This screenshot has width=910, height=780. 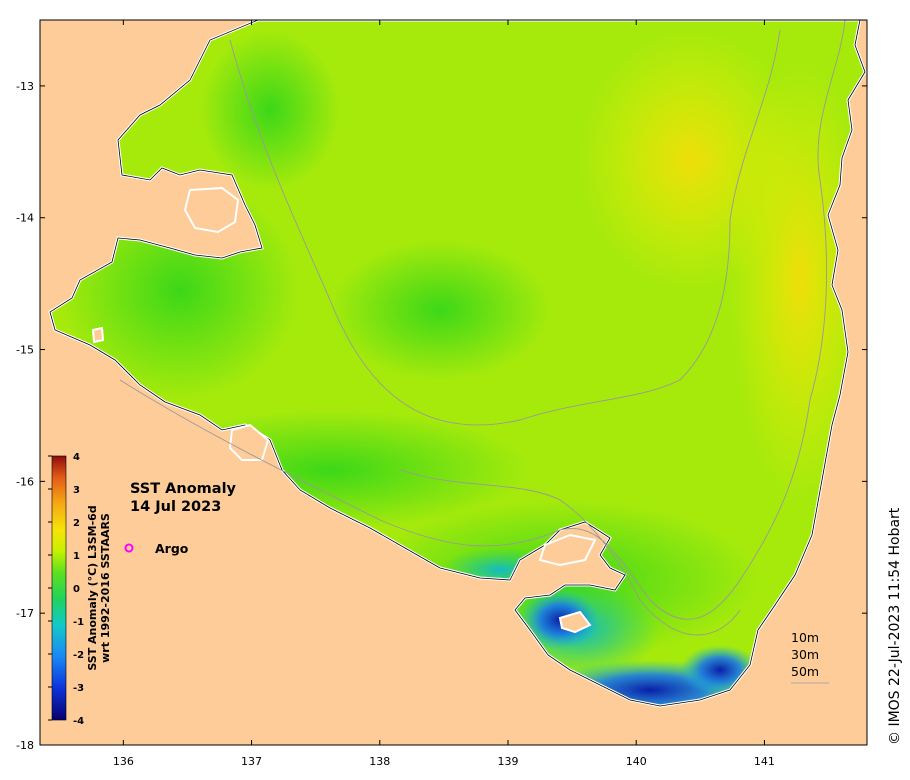 What do you see at coordinates (78, 622) in the screenshot?
I see `colorbar-tick-label: -1` at bounding box center [78, 622].